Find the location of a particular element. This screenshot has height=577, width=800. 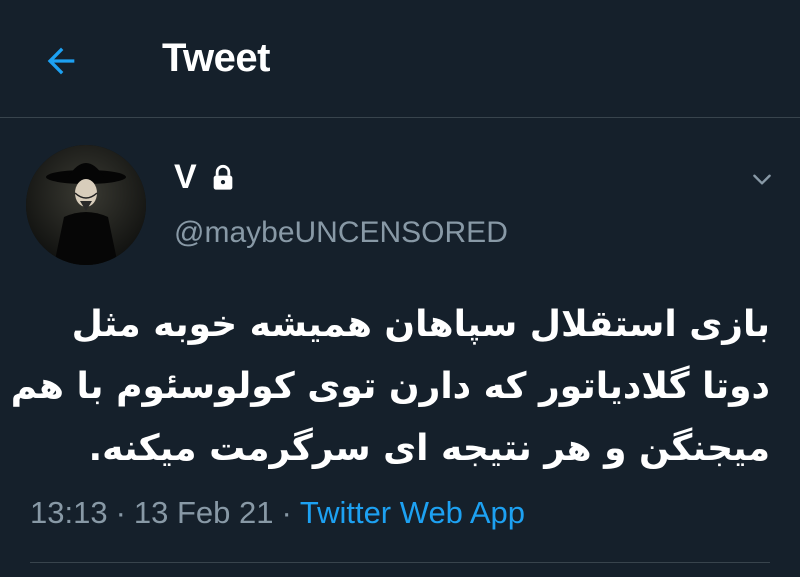

chevron-down-icon is located at coordinates (762, 179).